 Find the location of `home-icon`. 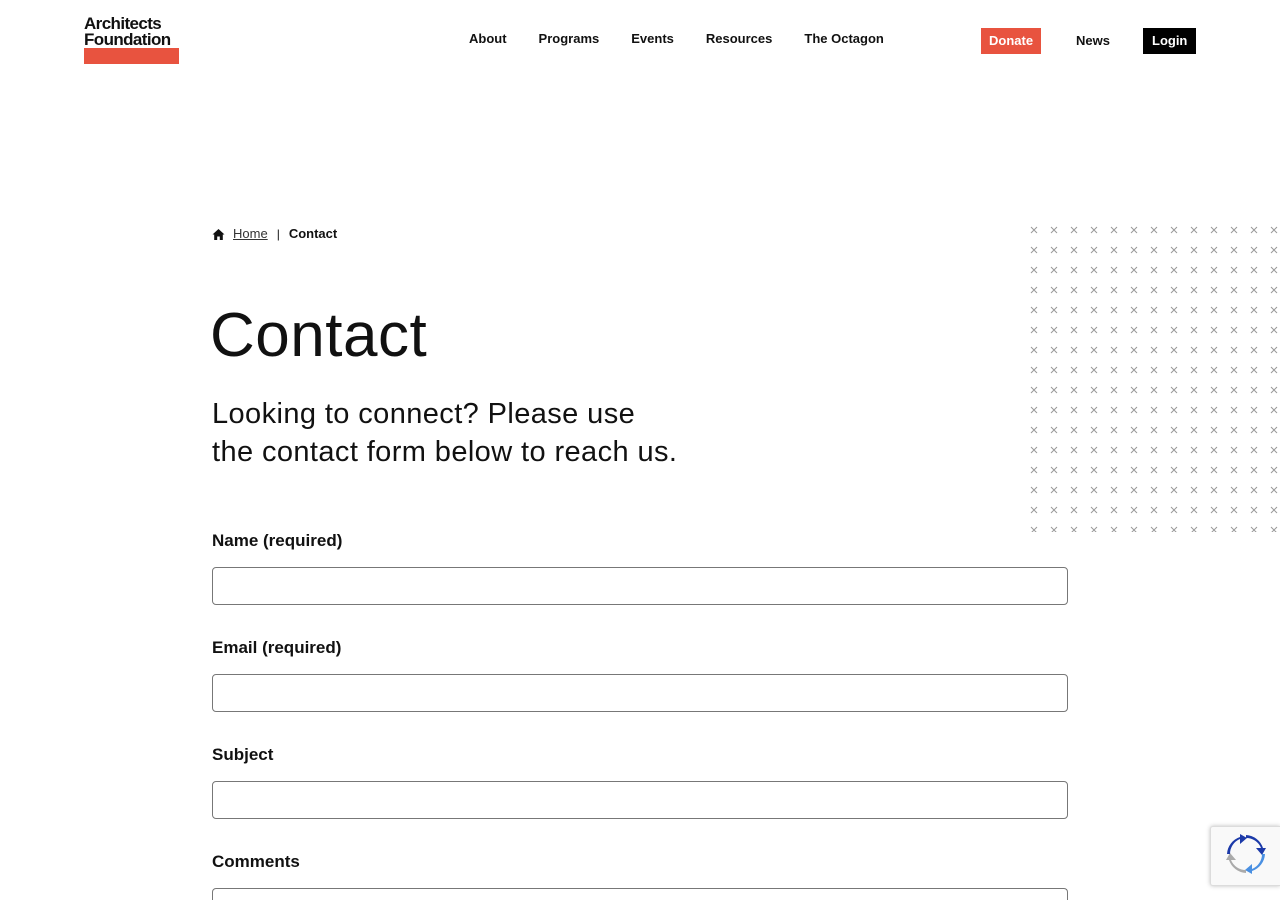

home-icon is located at coordinates (218, 234).